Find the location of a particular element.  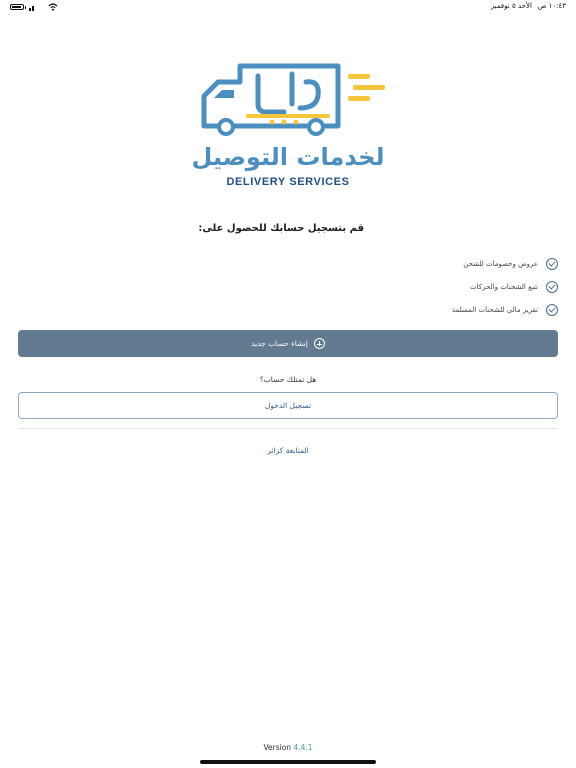

status-bar: ١٠:٤٣ ص الأحد ٥ نوفمبر is located at coordinates (288, 7).